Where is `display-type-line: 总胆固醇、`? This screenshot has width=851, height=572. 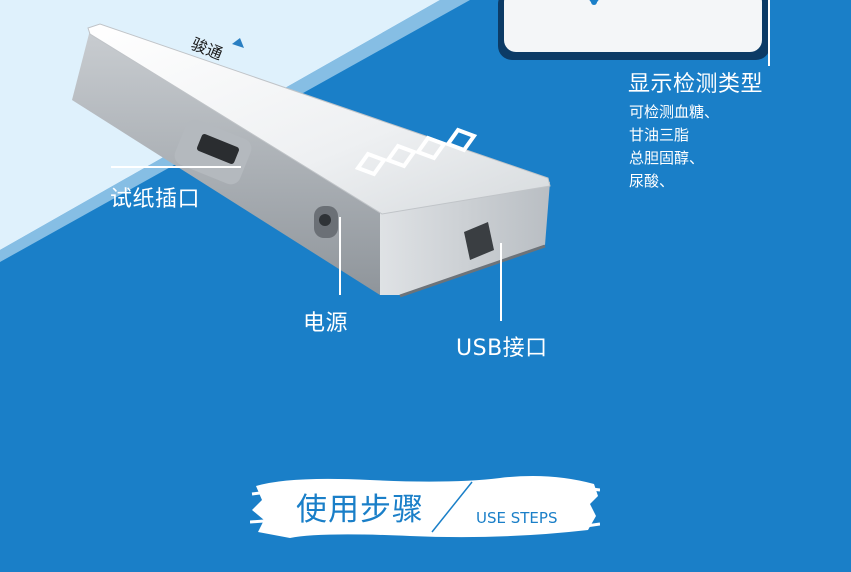 display-type-line: 总胆固醇、 is located at coordinates (667, 158).